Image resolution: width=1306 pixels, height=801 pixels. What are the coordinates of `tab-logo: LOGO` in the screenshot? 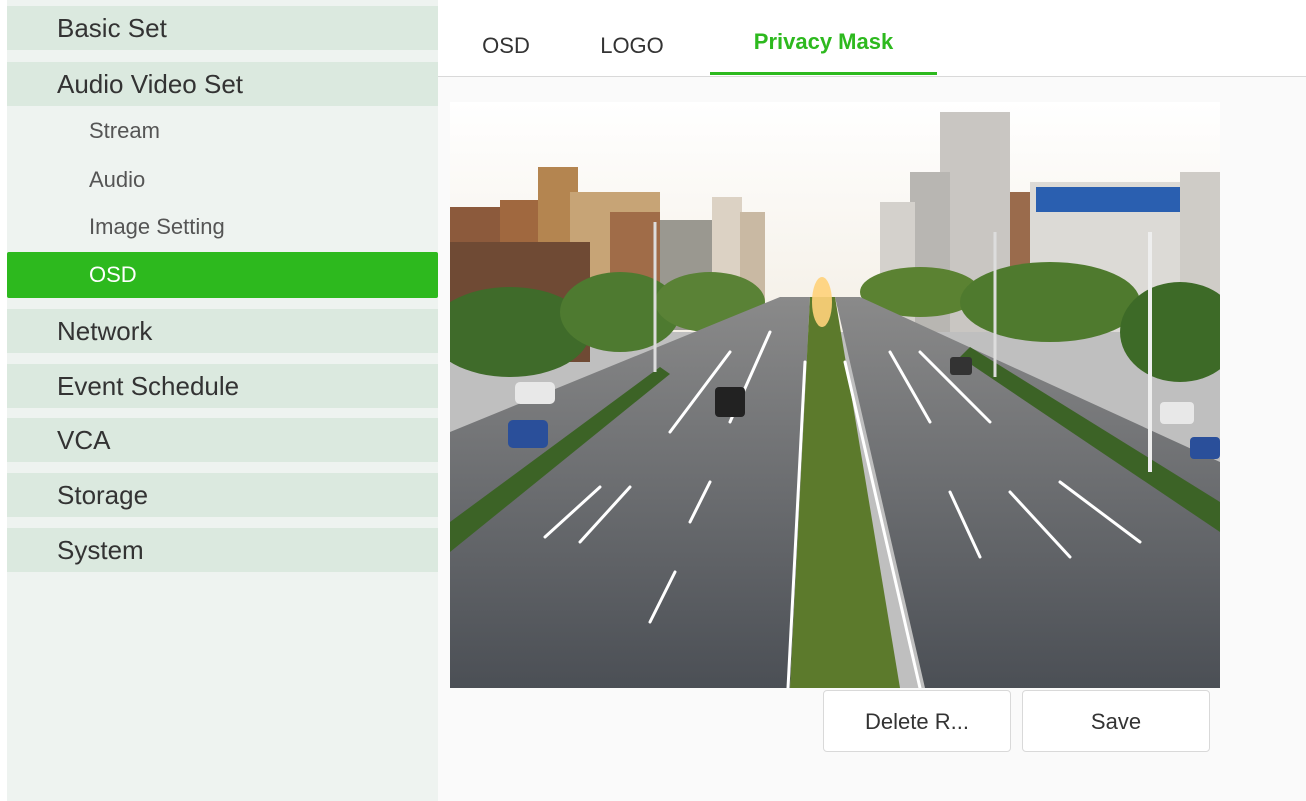 It's located at (632, 48).